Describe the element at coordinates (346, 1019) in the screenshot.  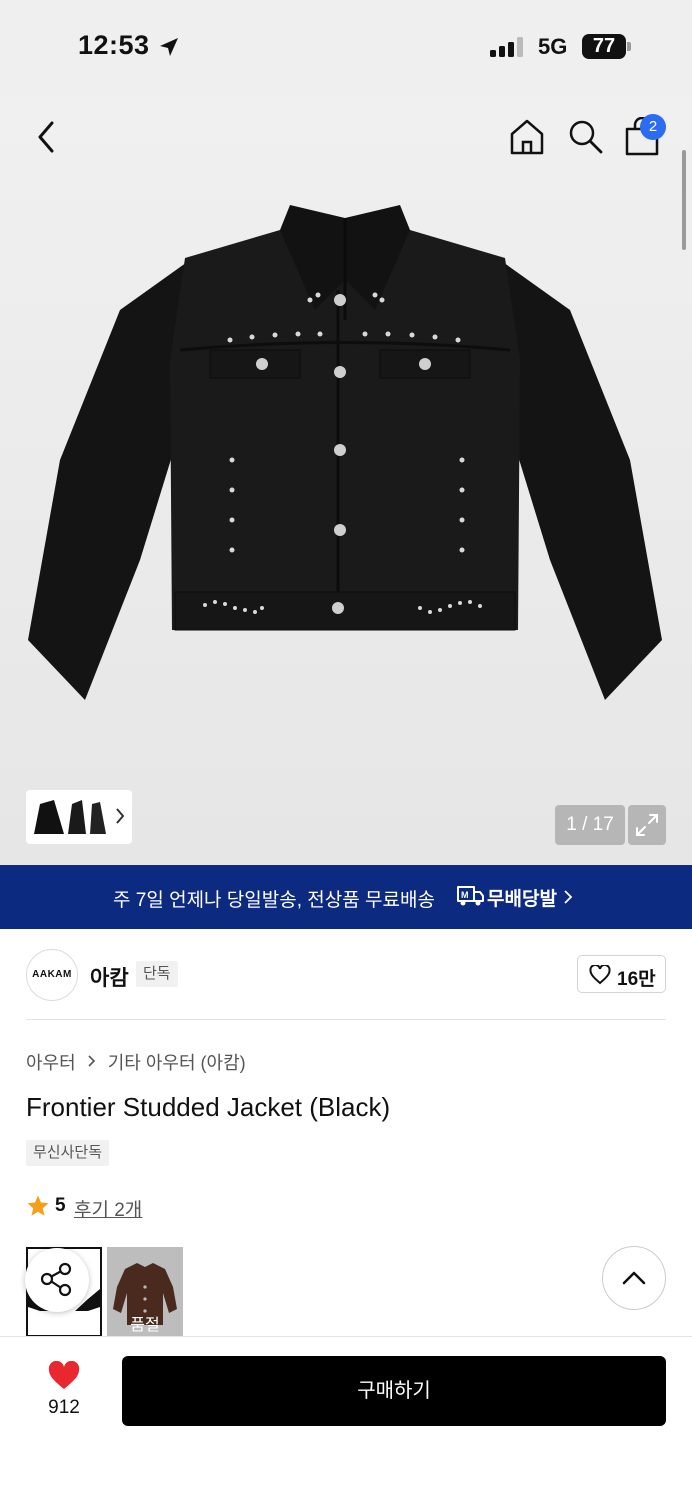
I see `divider` at that location.